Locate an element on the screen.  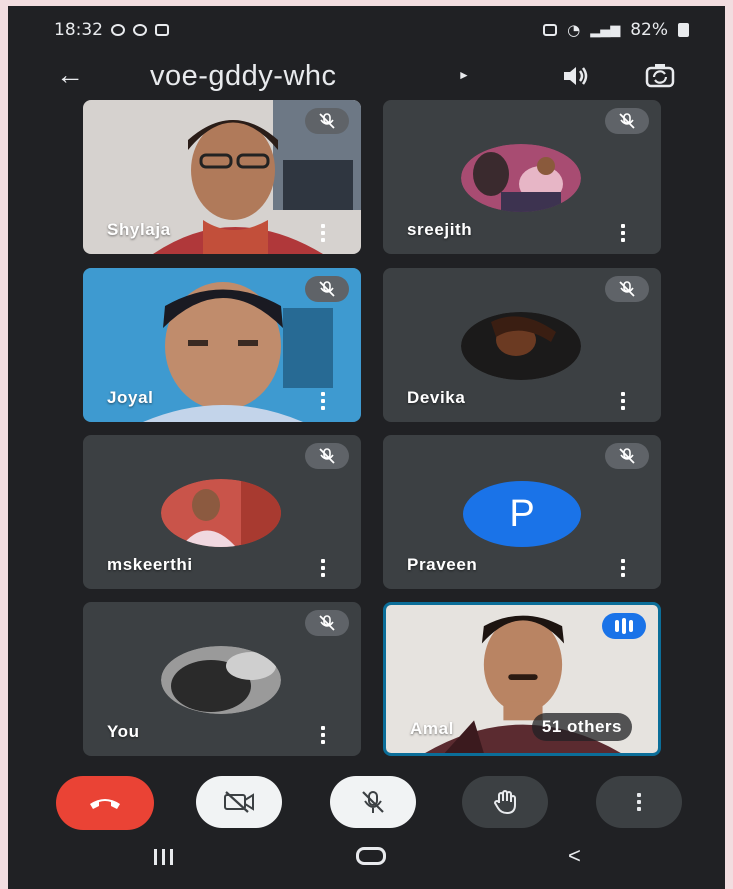
signal-icon: ▂▄▆ is located at coordinates (605, 30).